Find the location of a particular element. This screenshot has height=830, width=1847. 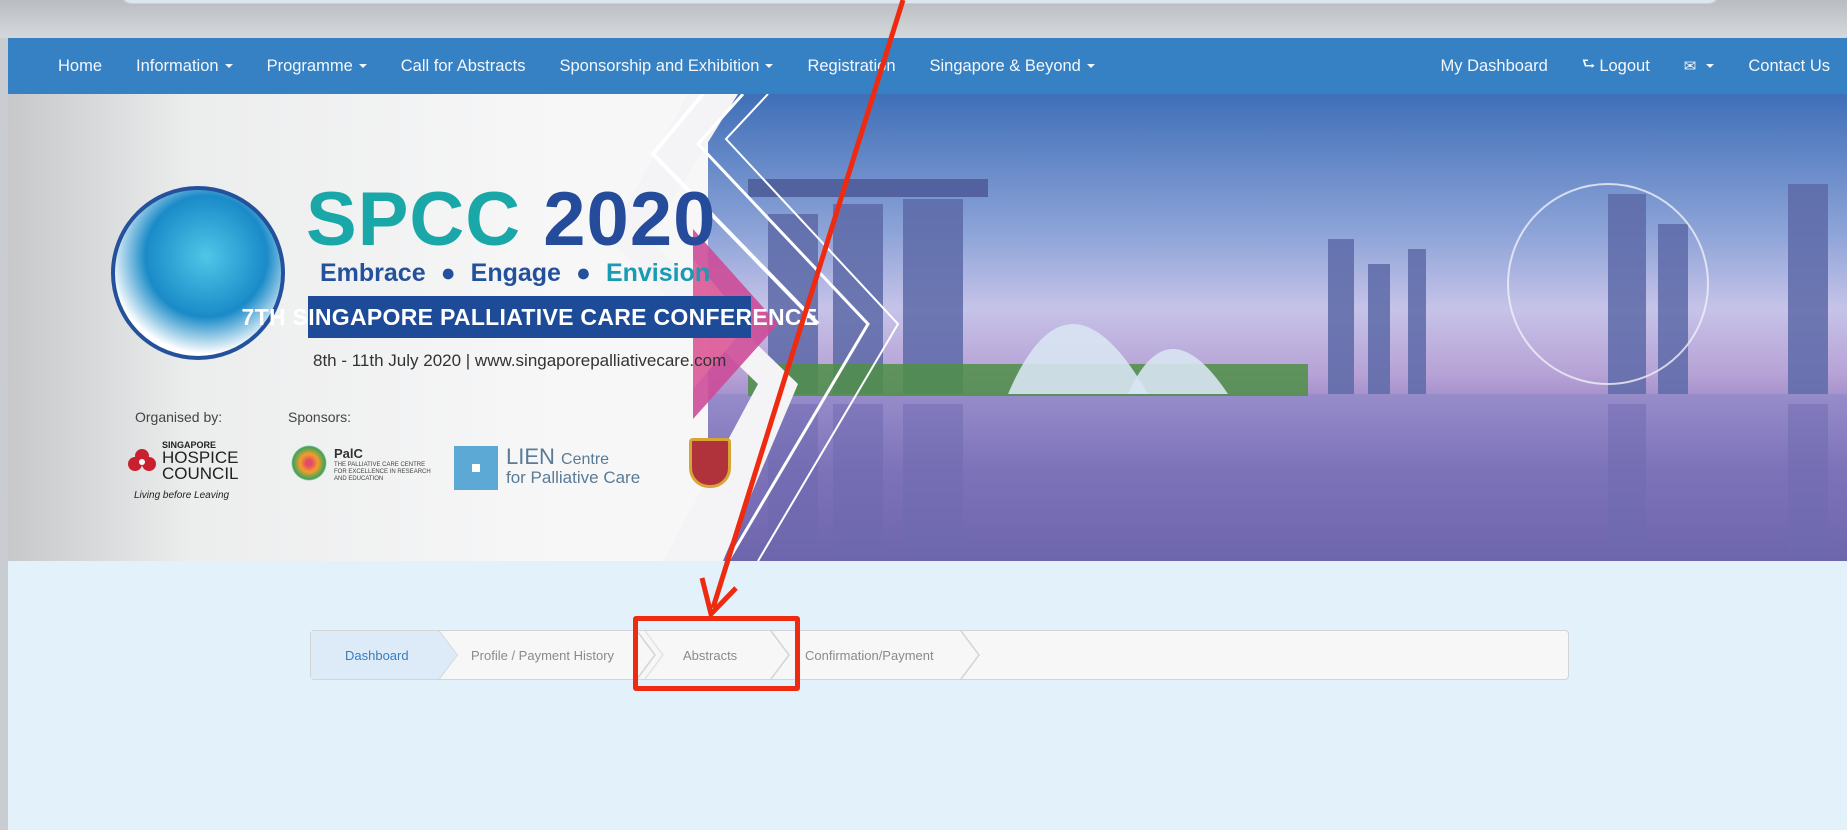

annotation-overlay is located at coordinates (802, 309).